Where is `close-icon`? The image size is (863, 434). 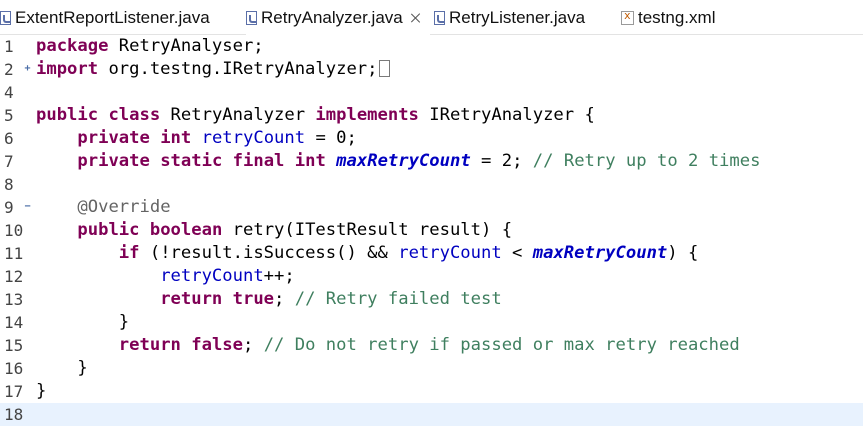 close-icon is located at coordinates (415, 18).